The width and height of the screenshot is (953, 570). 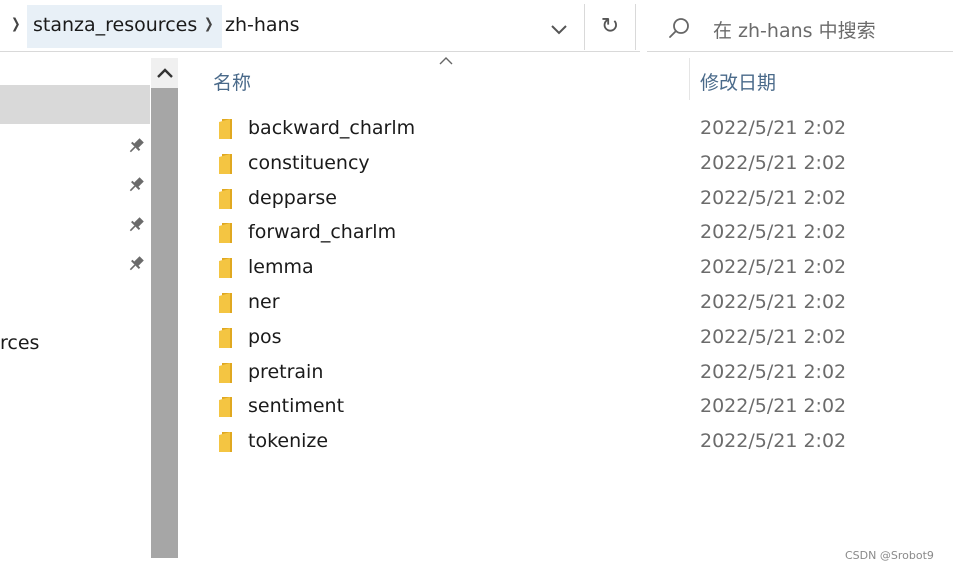 I want to click on scroll-up-button, so click(x=164, y=73).